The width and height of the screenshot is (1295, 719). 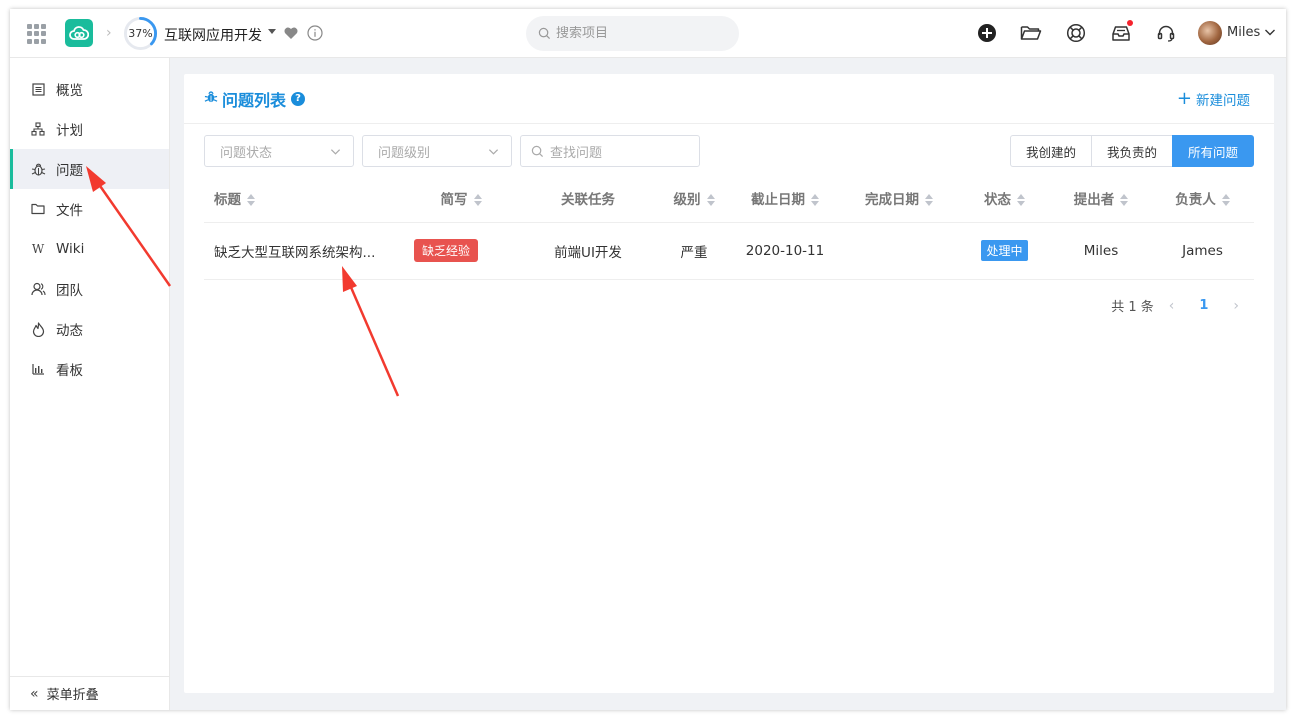 What do you see at coordinates (461, 198) in the screenshot?
I see `column-header-short: 简写` at bounding box center [461, 198].